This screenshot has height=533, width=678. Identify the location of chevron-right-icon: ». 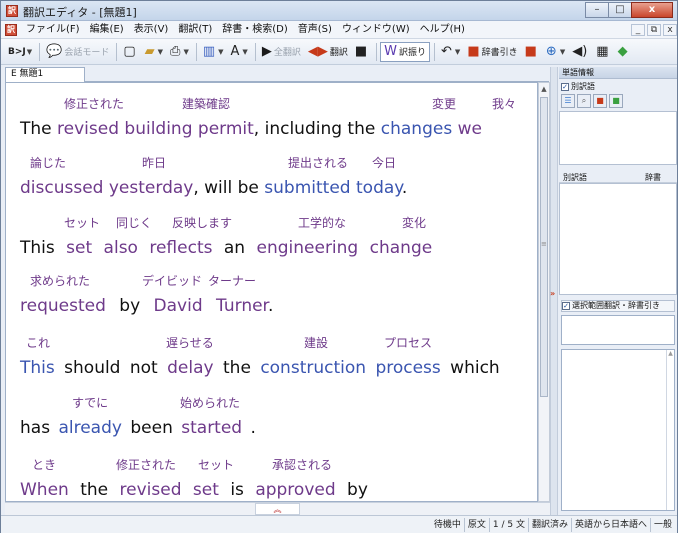
(552, 293).